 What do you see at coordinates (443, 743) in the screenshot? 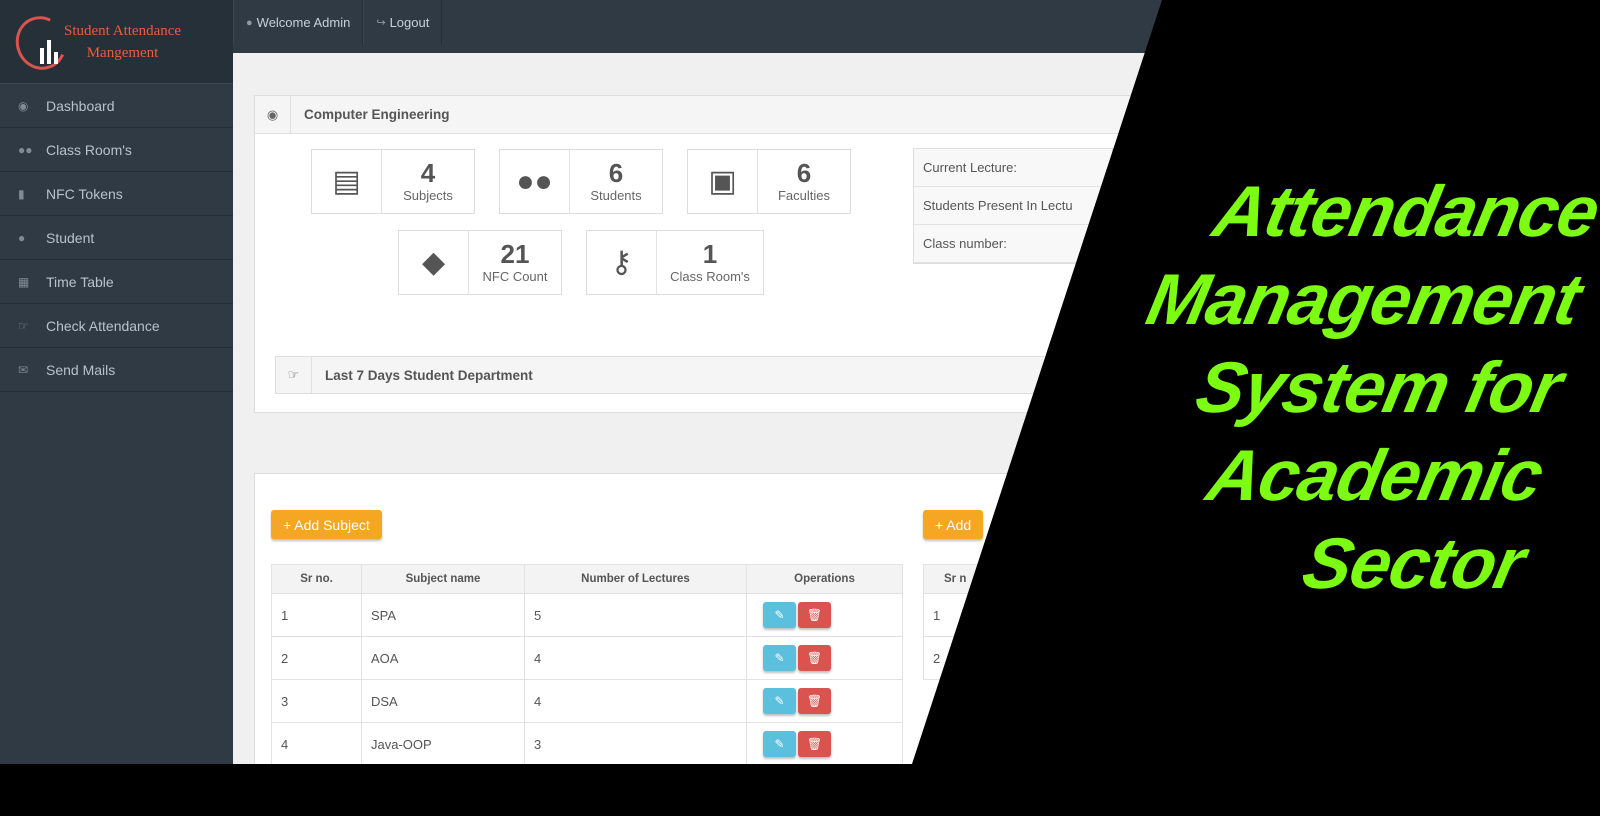
I see `cell-subject-name: Java-OOP` at bounding box center [443, 743].